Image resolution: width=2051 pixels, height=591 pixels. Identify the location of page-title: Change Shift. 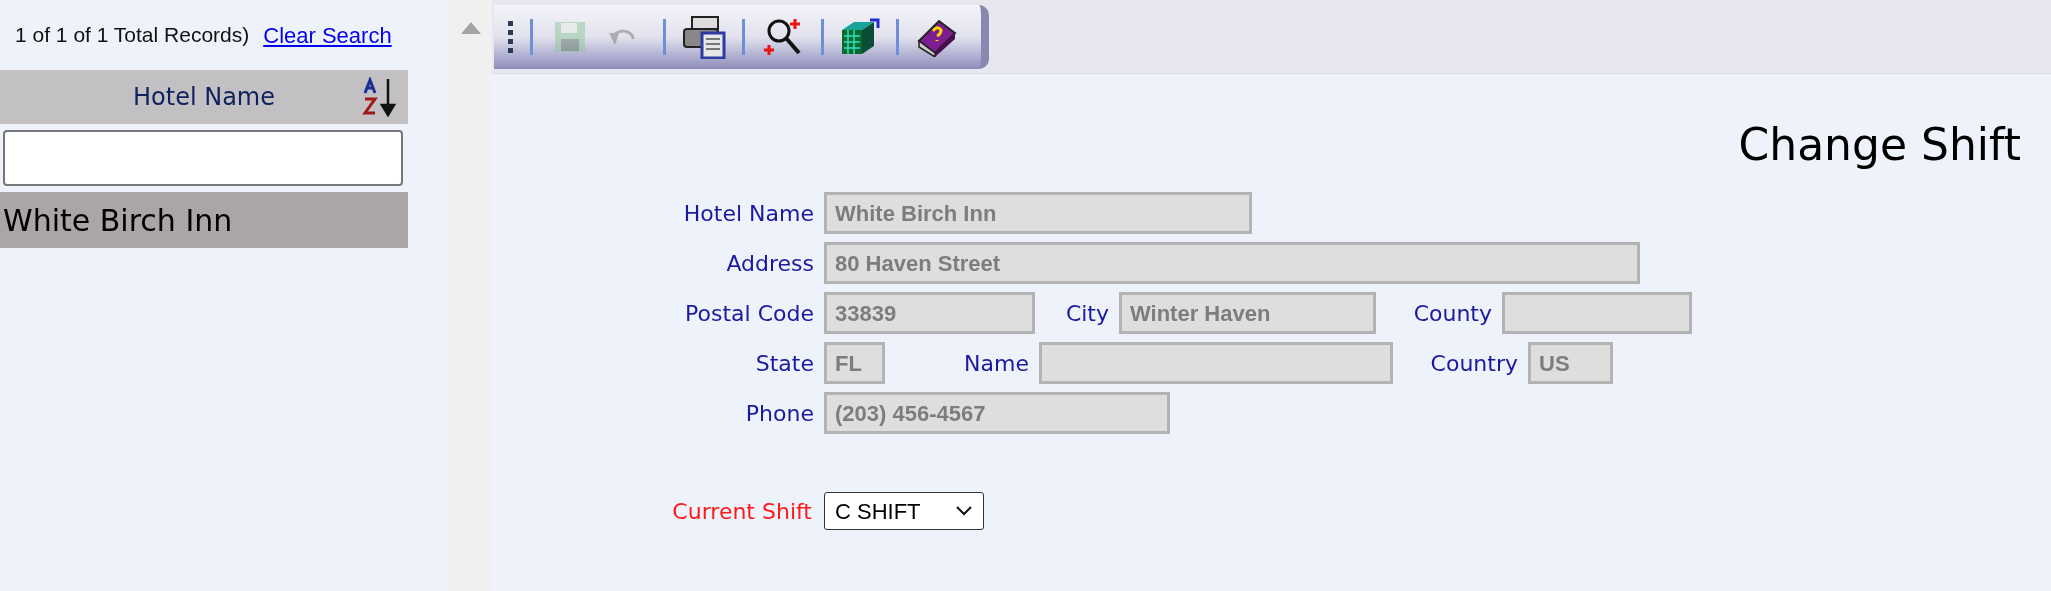
(1879, 145).